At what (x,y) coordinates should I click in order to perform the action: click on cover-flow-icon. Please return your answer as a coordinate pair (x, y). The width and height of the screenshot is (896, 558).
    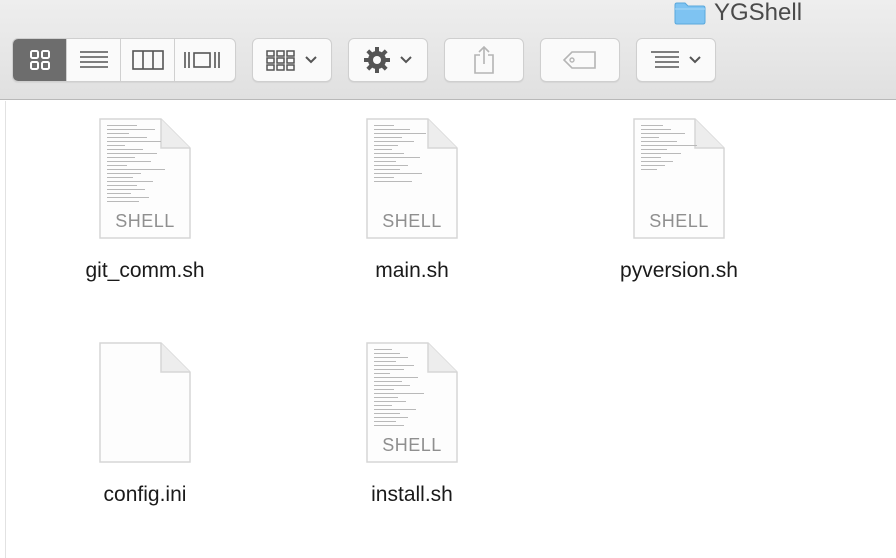
    Looking at the image, I should click on (202, 60).